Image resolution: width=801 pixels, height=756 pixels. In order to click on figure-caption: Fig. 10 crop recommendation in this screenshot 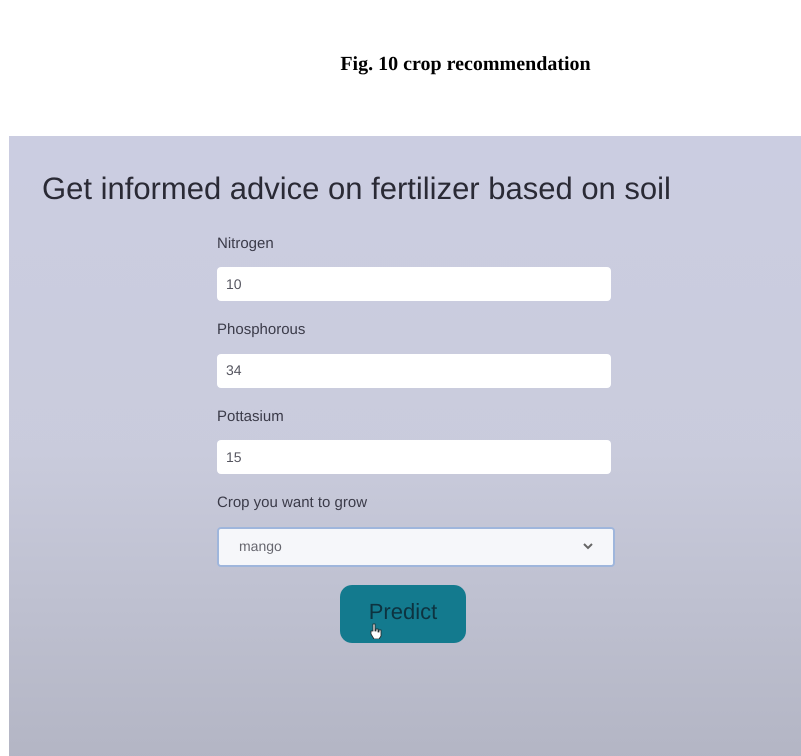, I will do `click(465, 64)`.